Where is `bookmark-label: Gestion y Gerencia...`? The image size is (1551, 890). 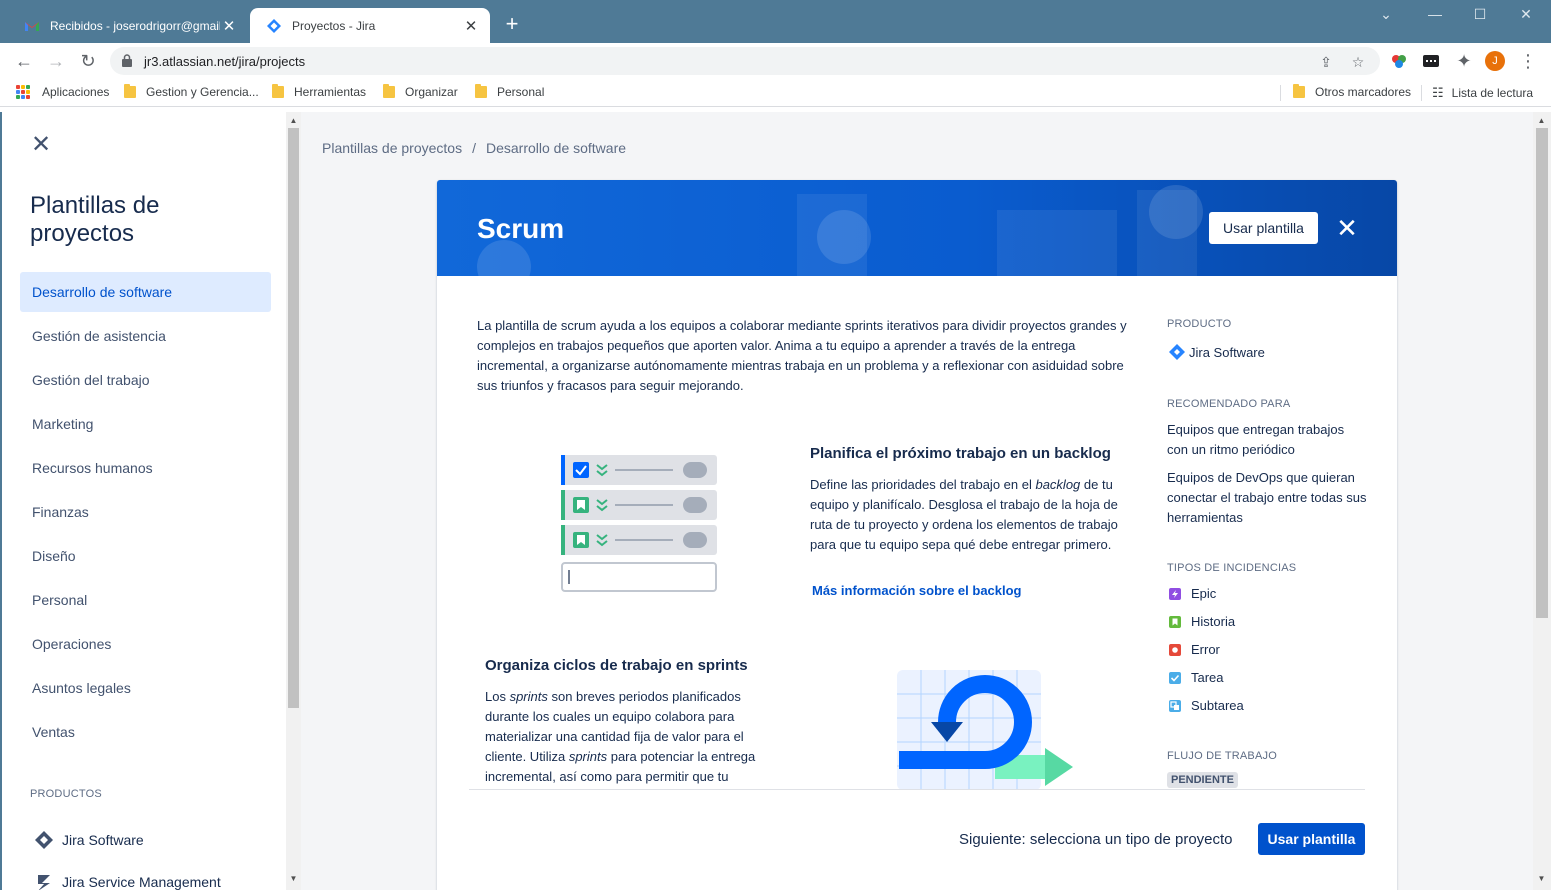 bookmark-label: Gestion y Gerencia... is located at coordinates (202, 92).